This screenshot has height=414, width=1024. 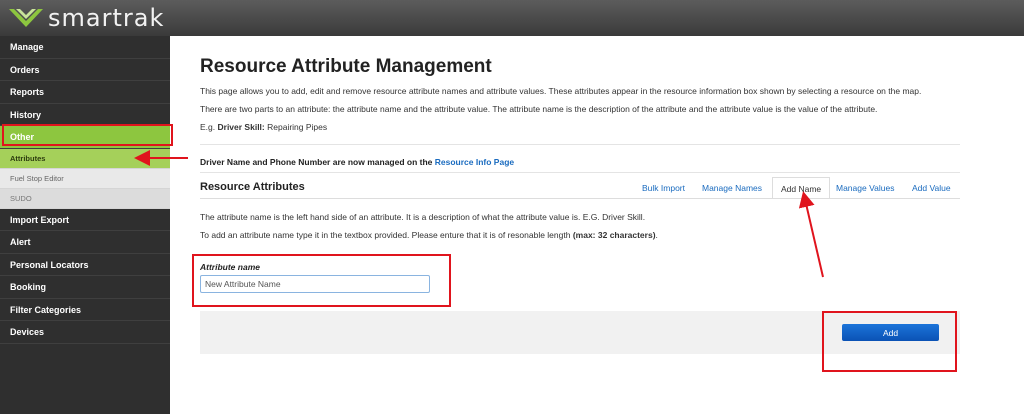 What do you see at coordinates (346, 66) in the screenshot?
I see `page-title: Resource Attribute Management` at bounding box center [346, 66].